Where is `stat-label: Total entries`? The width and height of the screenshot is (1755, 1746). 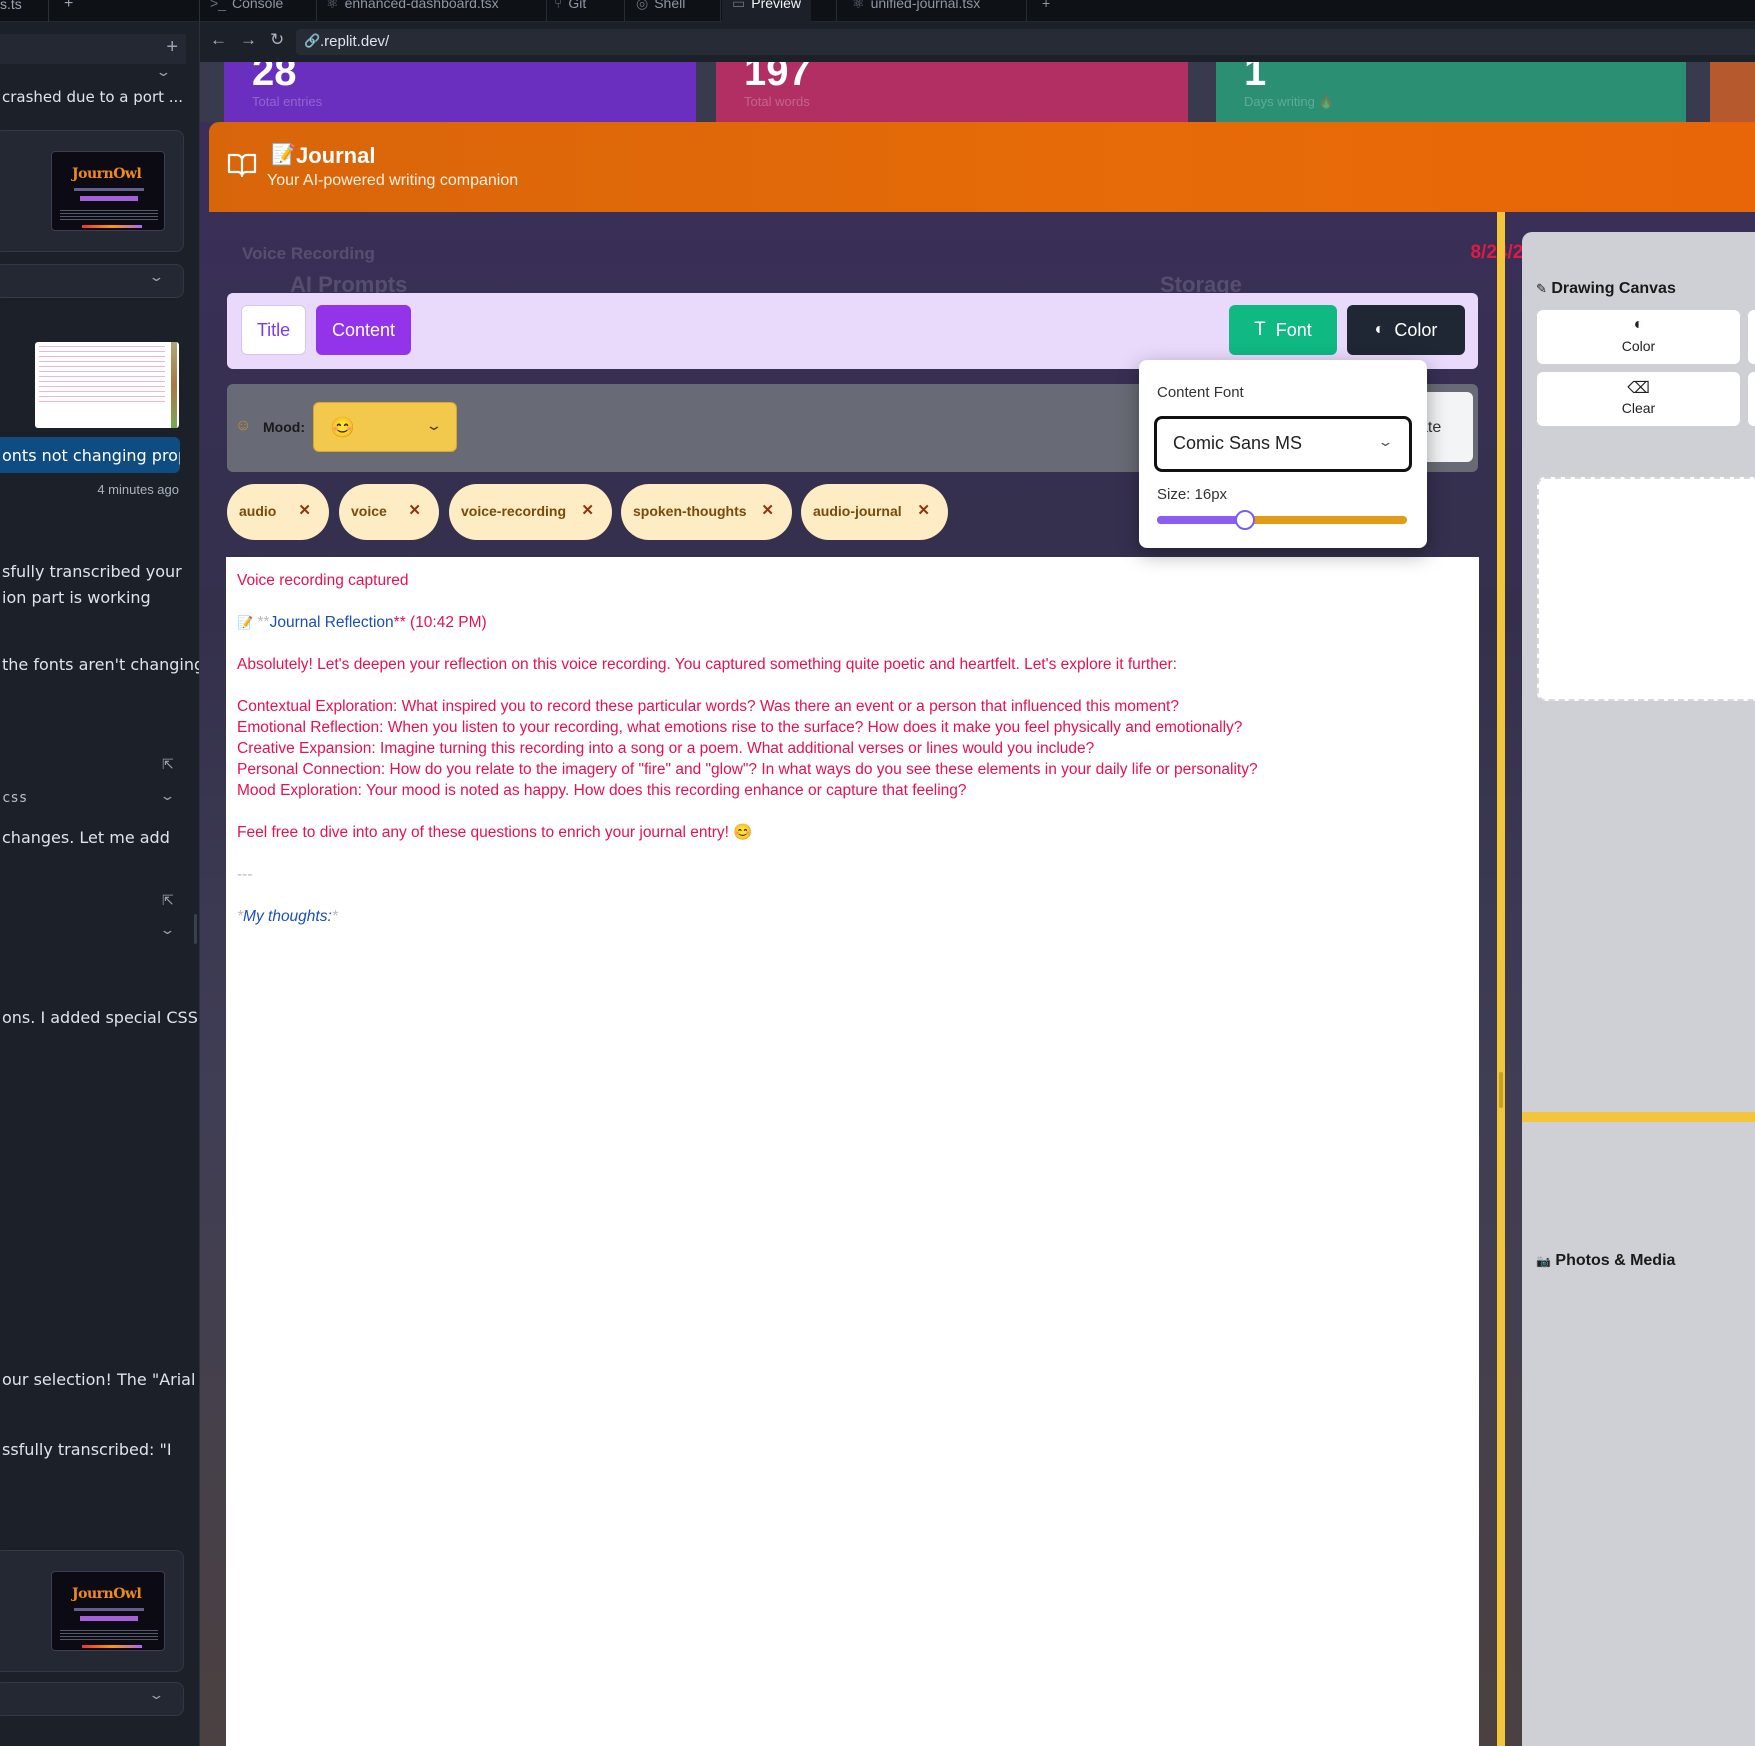
stat-label: Total entries is located at coordinates (287, 101).